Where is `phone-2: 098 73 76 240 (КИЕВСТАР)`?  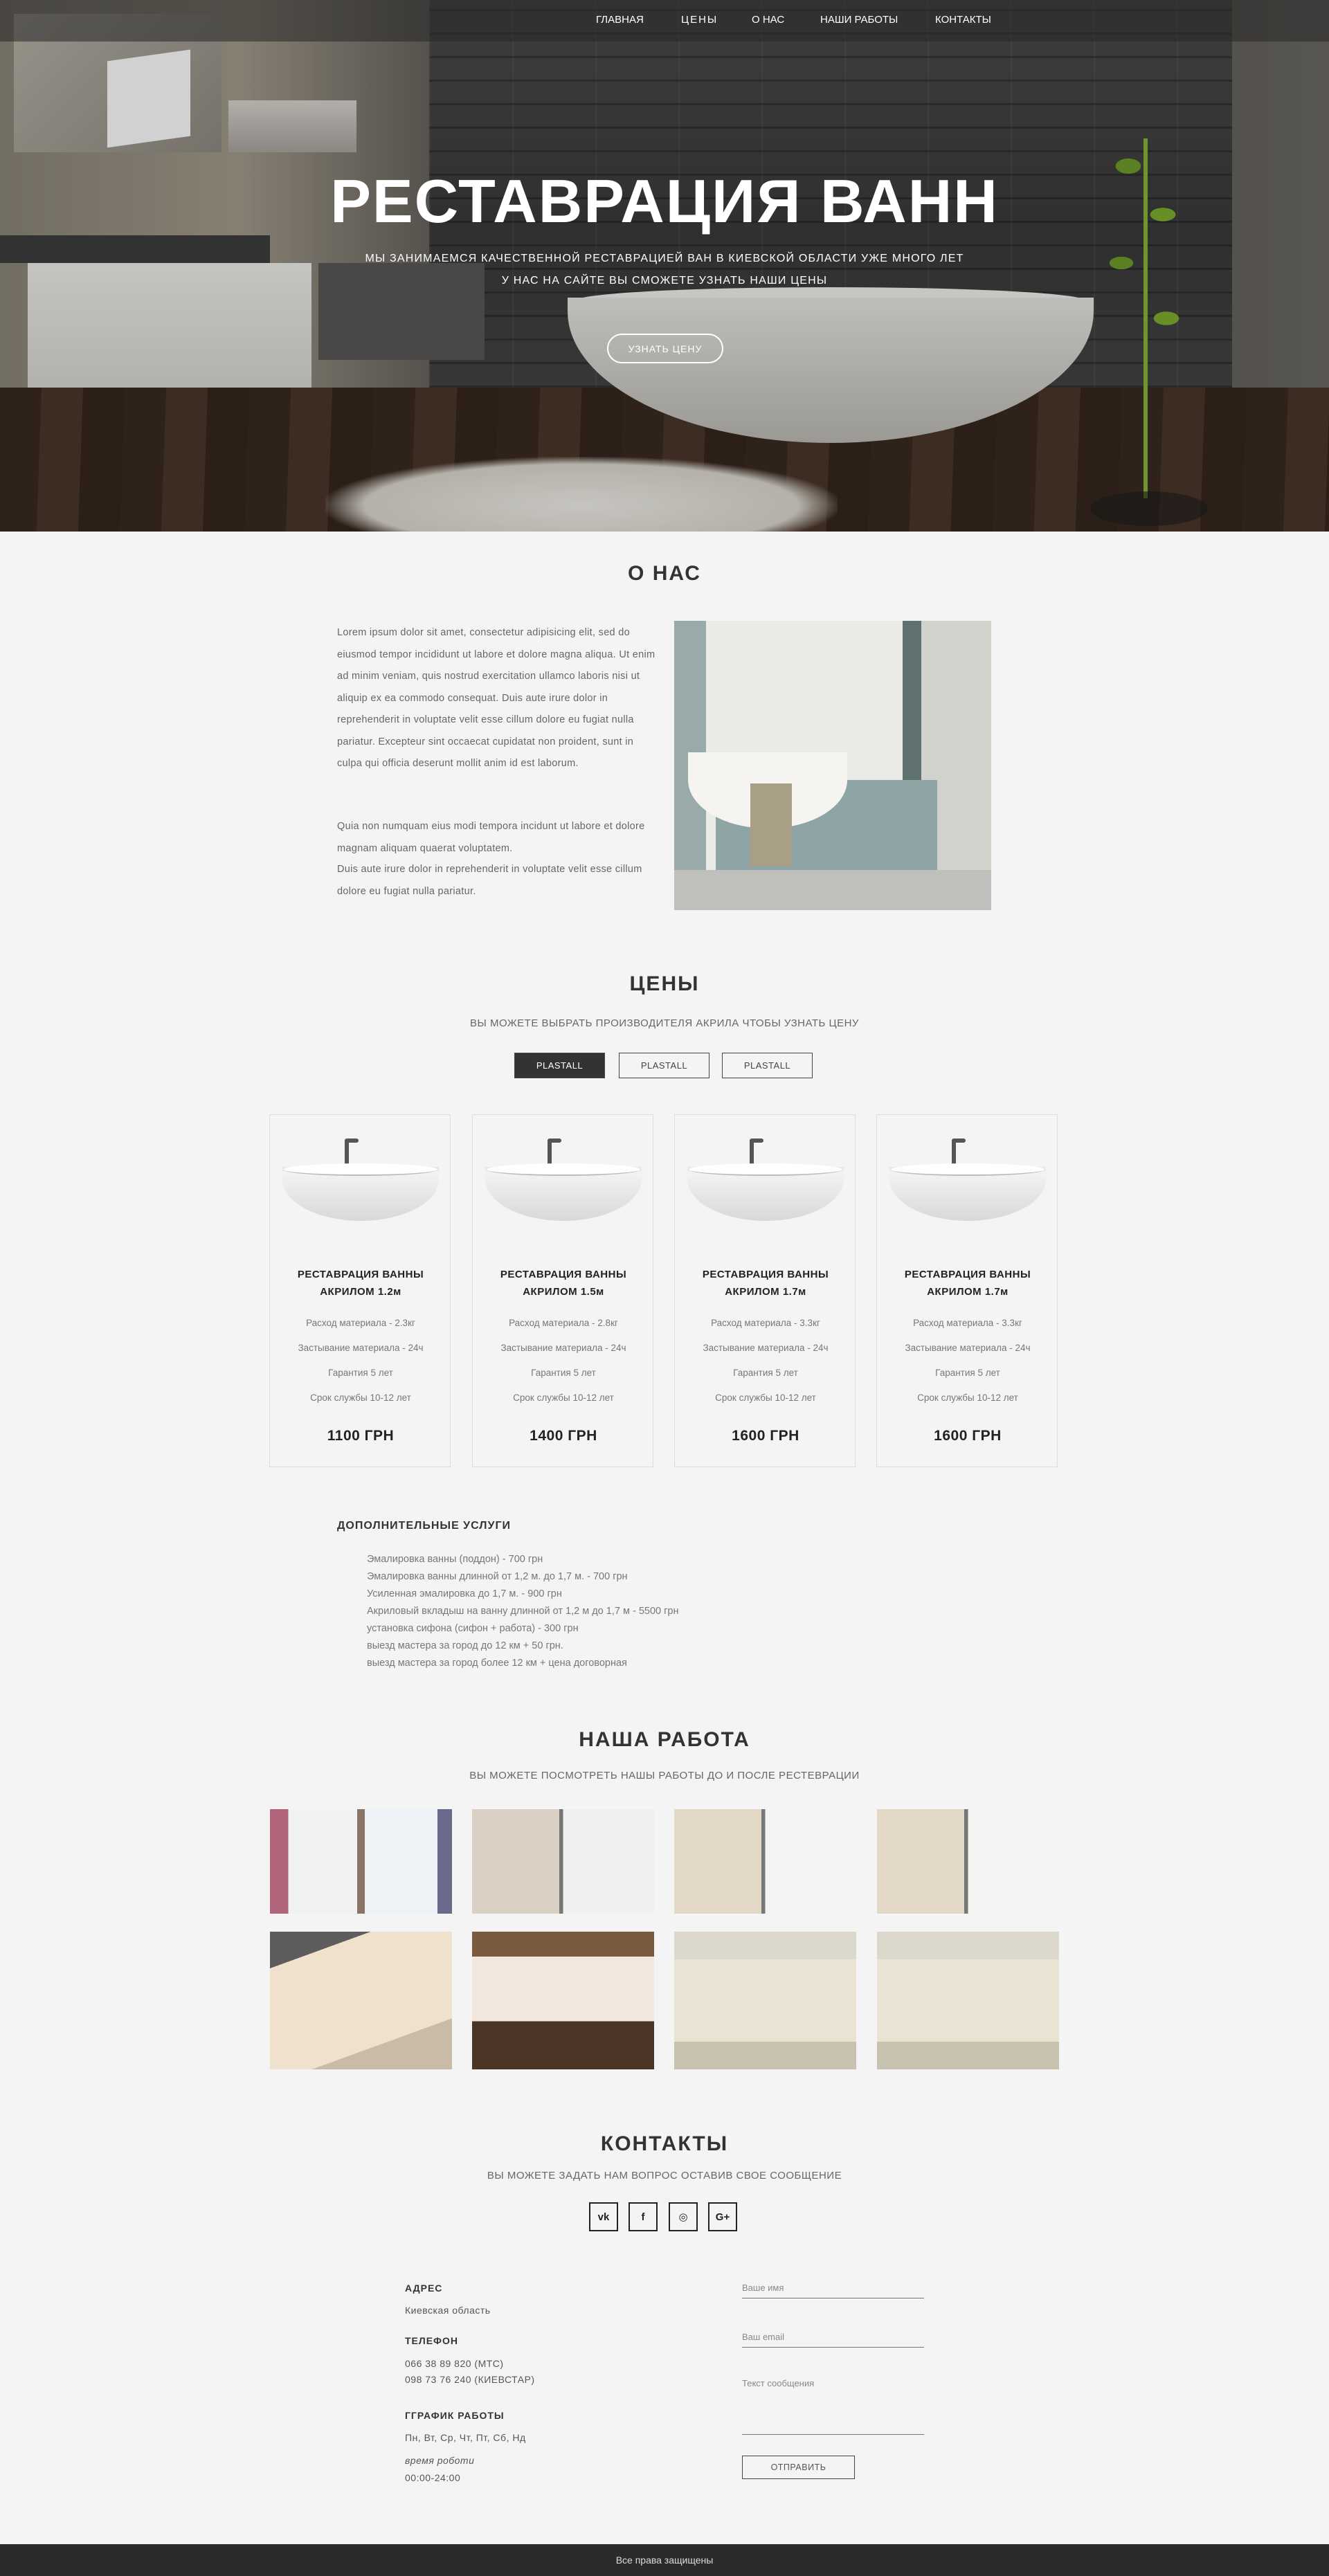 phone-2: 098 73 76 240 (КИЕВСТАР) is located at coordinates (470, 2379).